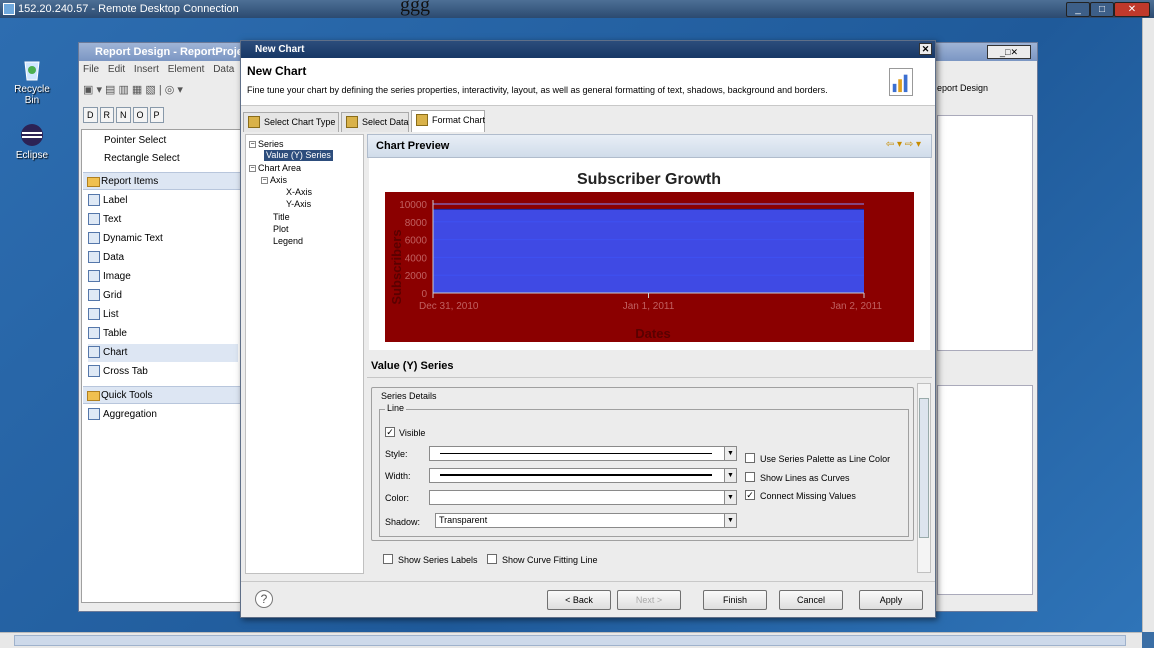 This screenshot has width=1154, height=648. I want to click on width-select: ▼, so click(583, 475).